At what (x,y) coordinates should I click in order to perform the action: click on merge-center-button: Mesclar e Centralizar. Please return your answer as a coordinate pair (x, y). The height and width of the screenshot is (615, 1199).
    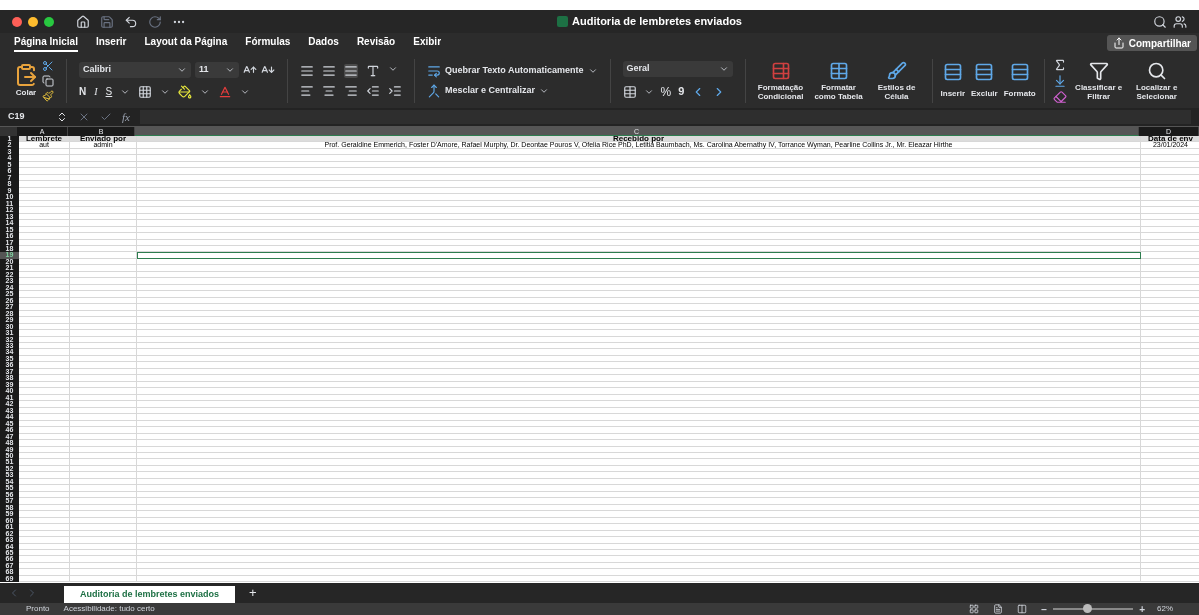
    Looking at the image, I should click on (512, 90).